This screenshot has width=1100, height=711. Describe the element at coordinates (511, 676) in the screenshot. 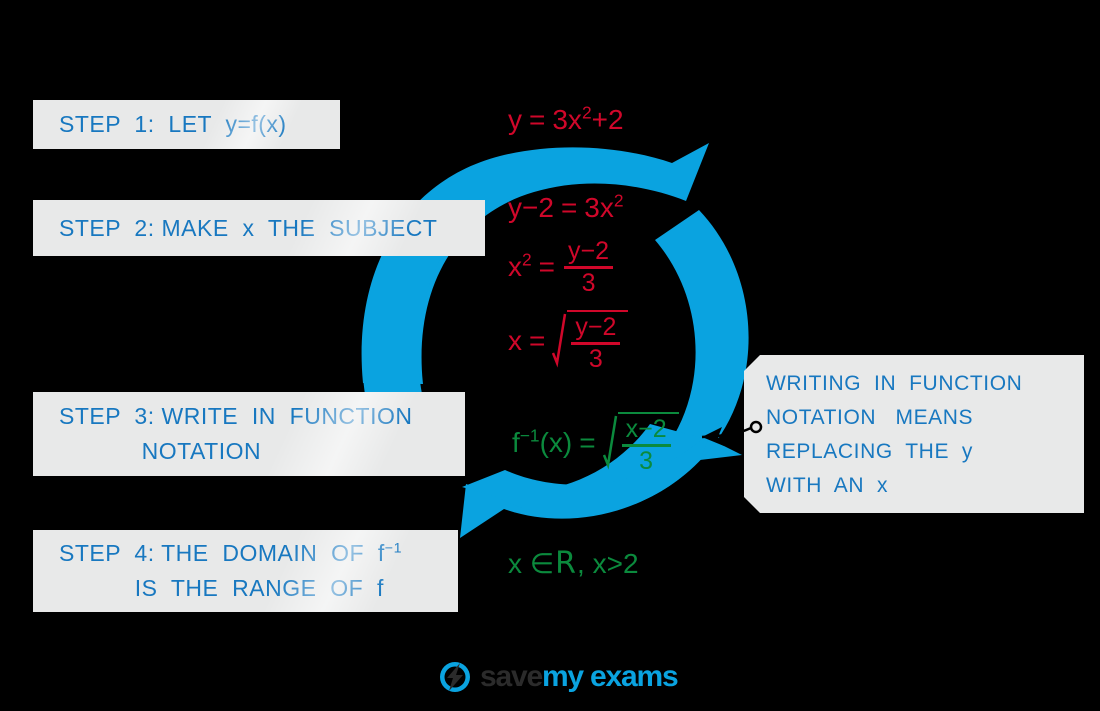

I see `logo-word-save: save` at that location.